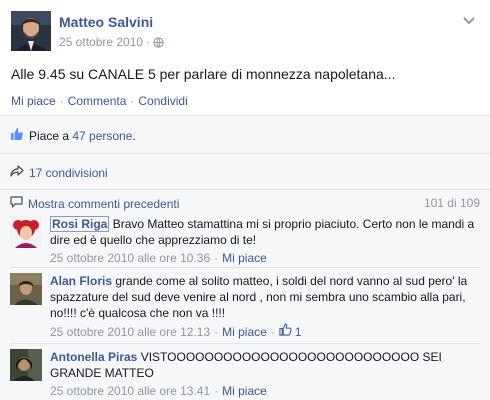 The image size is (490, 400). Describe the element at coordinates (162, 101) in the screenshot. I see `share-link: Condividi` at that location.